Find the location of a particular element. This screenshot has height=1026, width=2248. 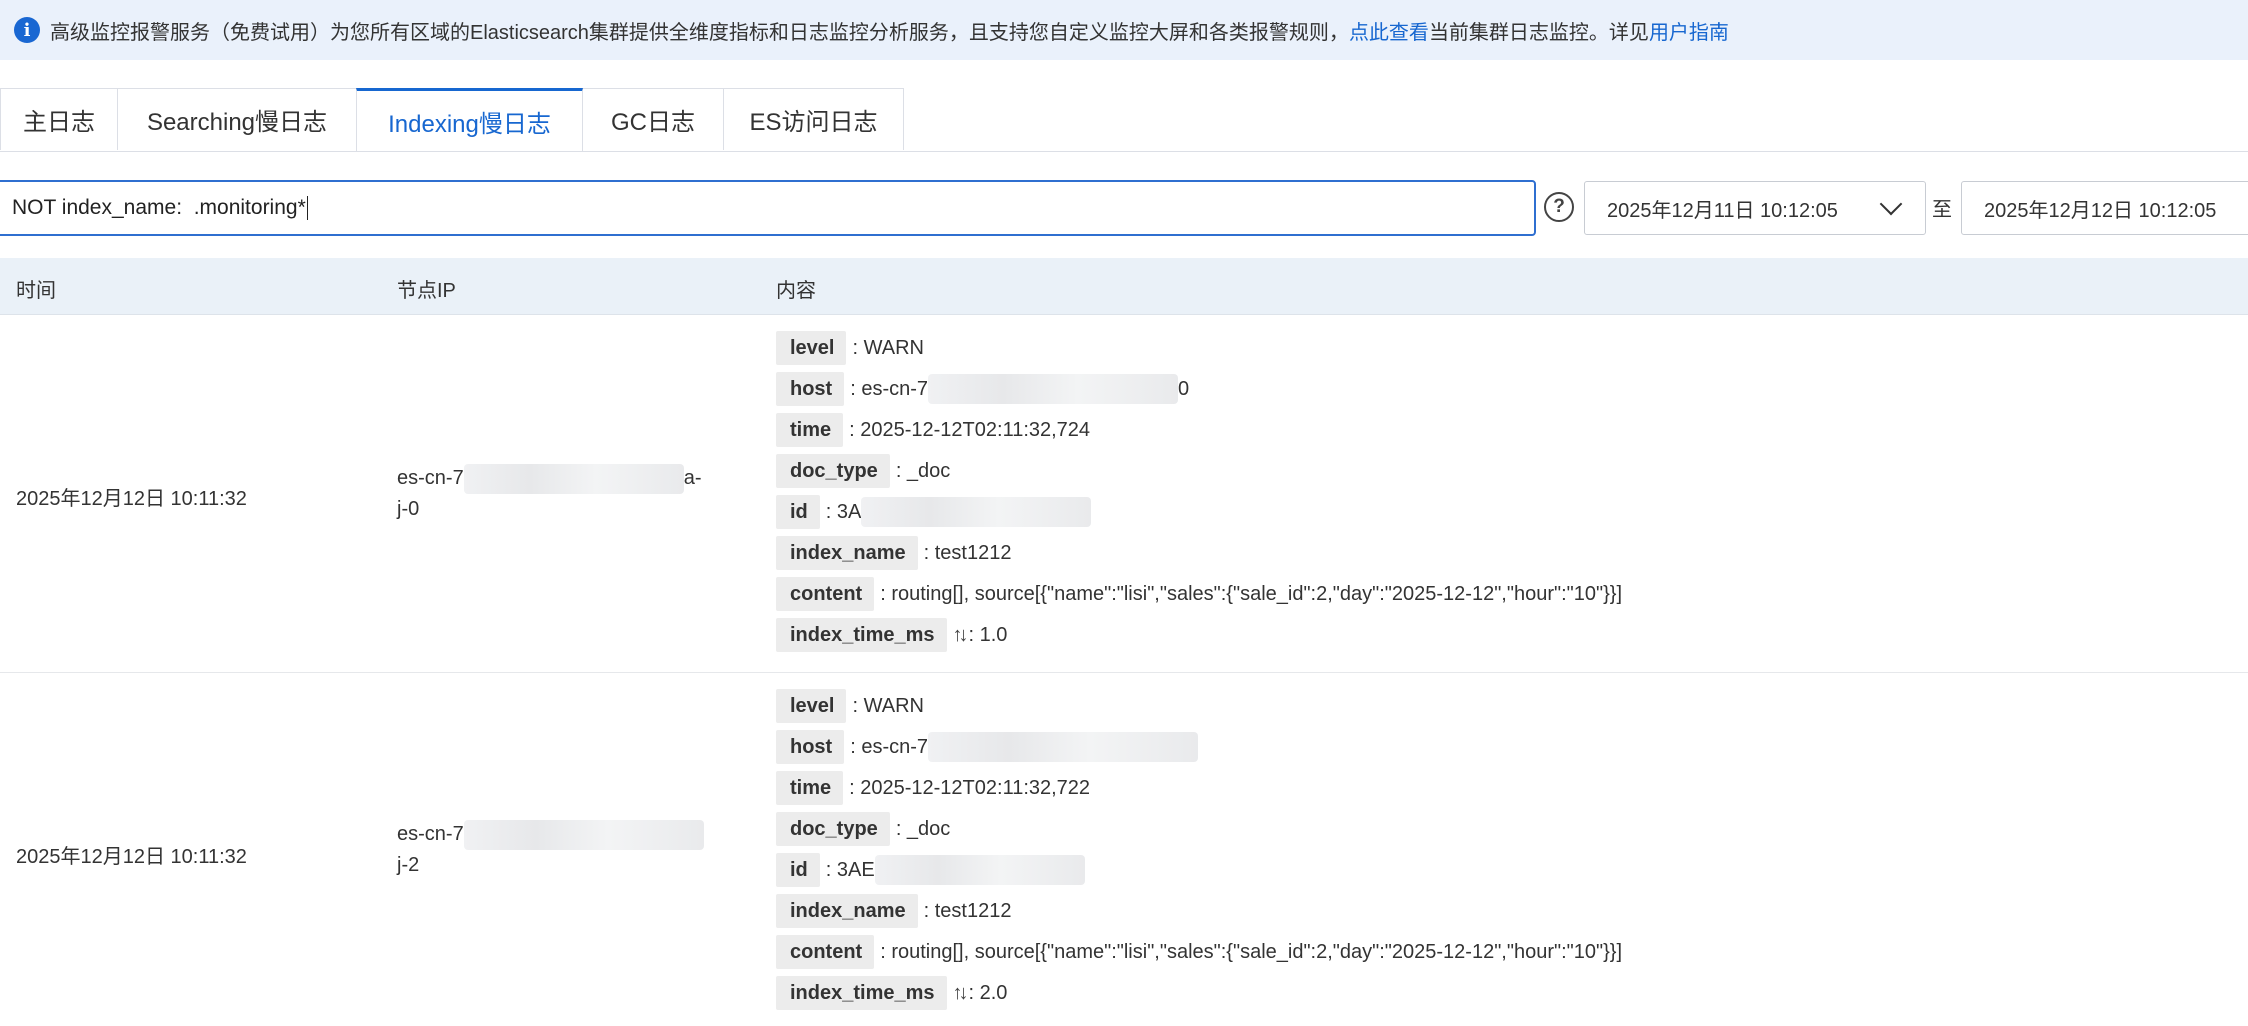

node-ip-line2: j-0 is located at coordinates (408, 509).